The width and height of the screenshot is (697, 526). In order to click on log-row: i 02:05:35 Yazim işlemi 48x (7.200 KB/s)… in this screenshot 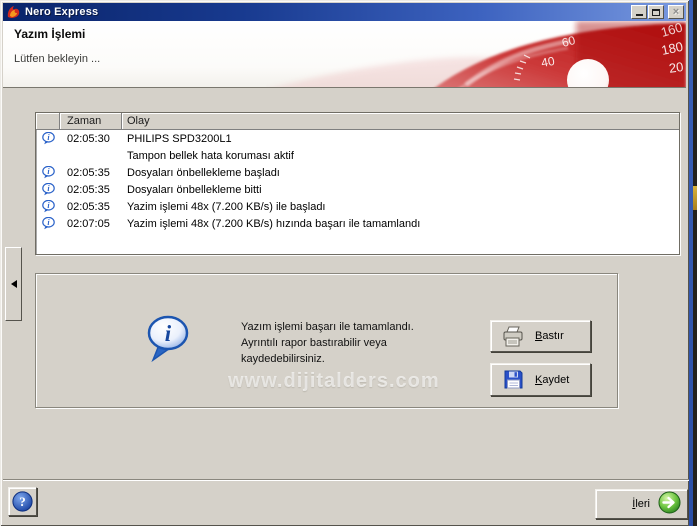, I will do `click(357, 206)`.